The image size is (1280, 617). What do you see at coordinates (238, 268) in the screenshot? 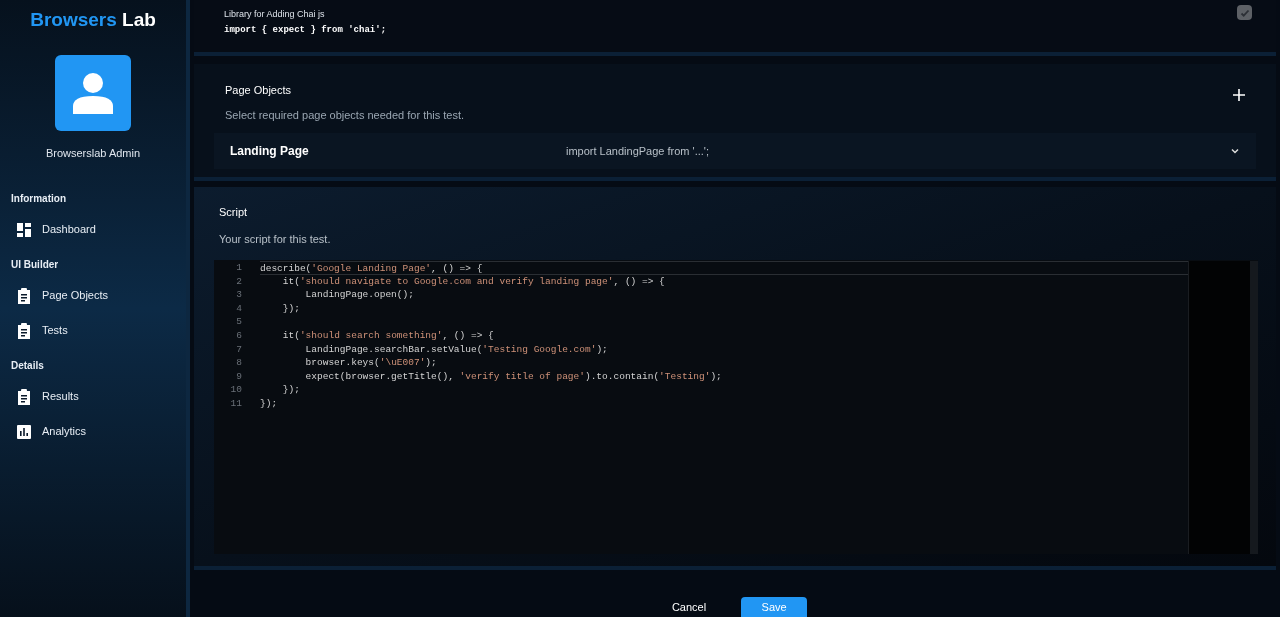
I see `line-number: 1` at bounding box center [238, 268].